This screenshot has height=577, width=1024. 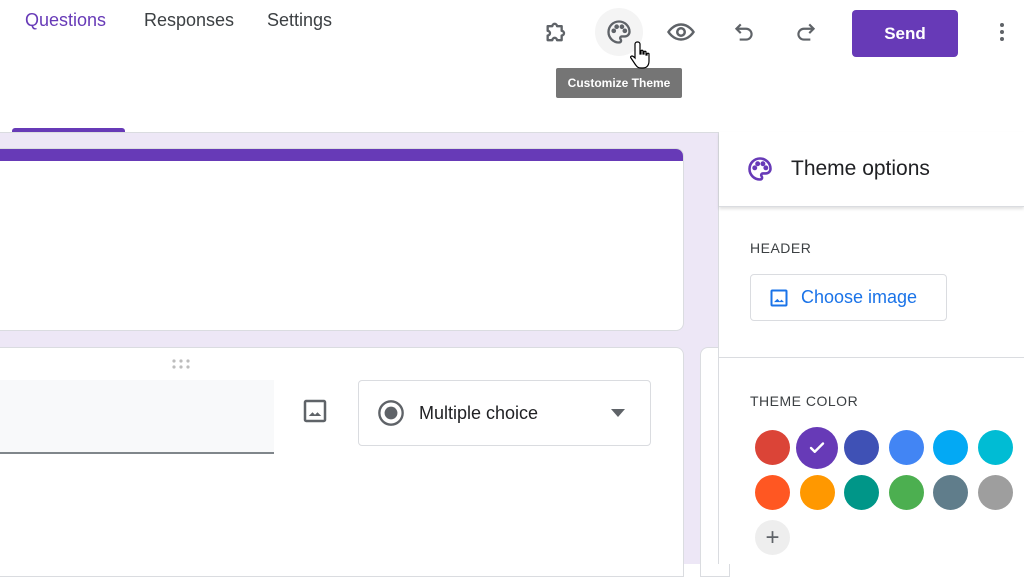 I want to click on question-title-input, so click(x=137, y=417).